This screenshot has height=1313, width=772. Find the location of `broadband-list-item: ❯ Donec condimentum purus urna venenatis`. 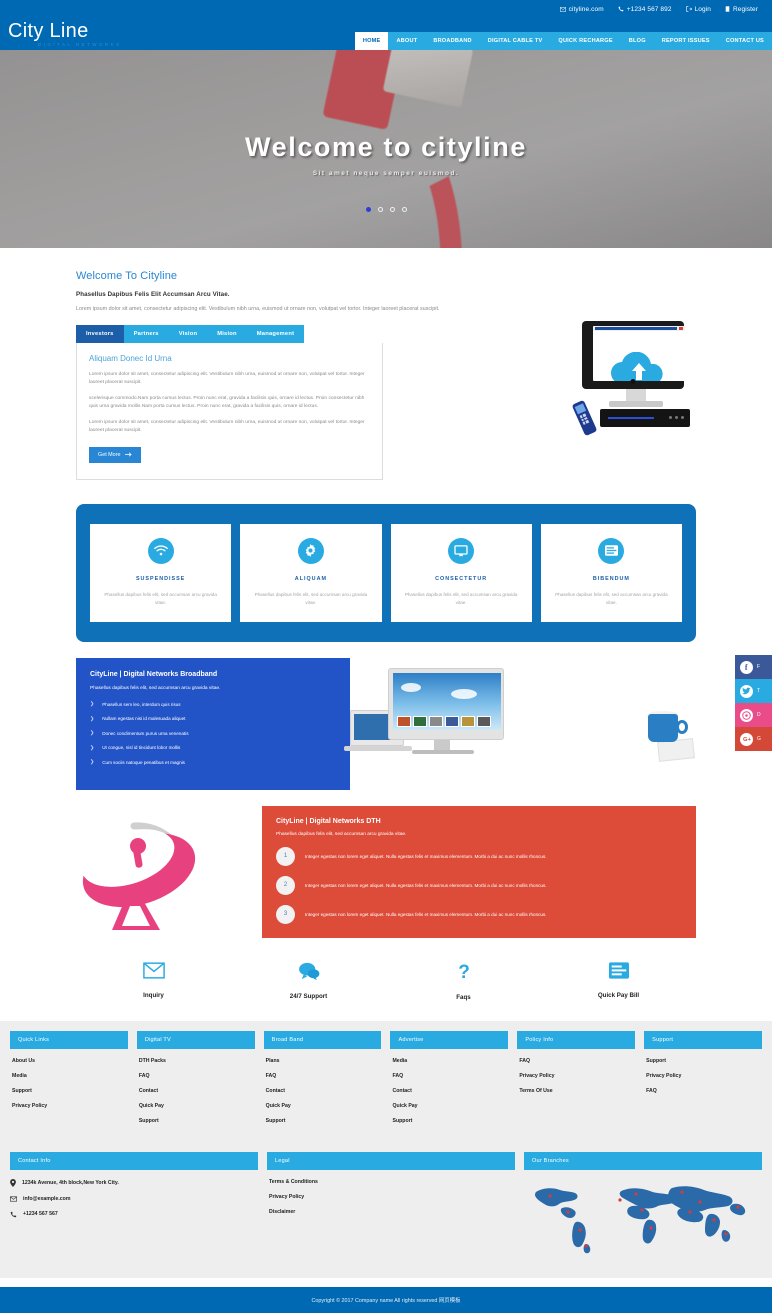

broadband-list-item: ❯ Donec condimentum purus urna venenatis is located at coordinates (213, 733).